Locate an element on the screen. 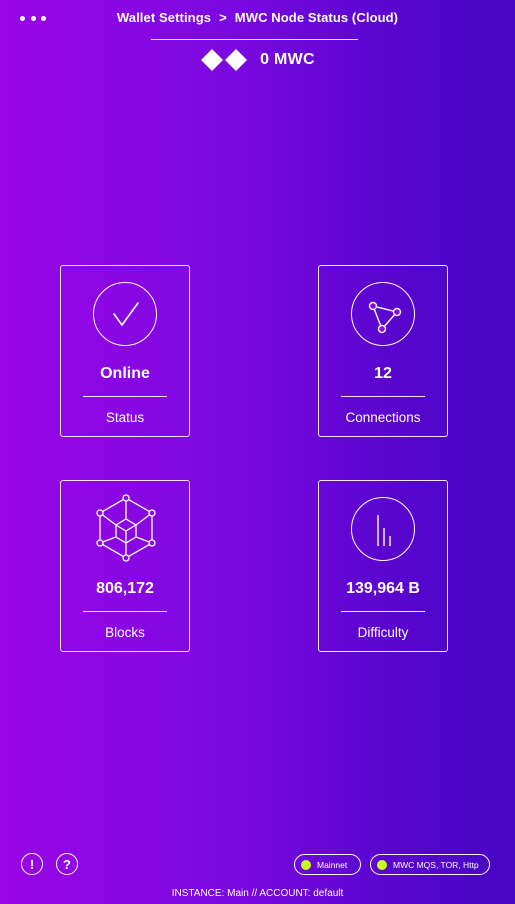  network-badge: Mainnet is located at coordinates (327, 864).